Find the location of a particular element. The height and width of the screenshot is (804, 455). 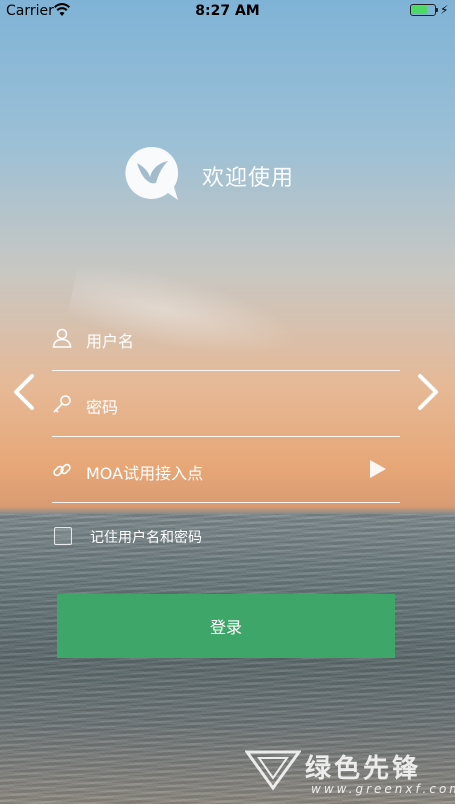

play-icon is located at coordinates (378, 469).